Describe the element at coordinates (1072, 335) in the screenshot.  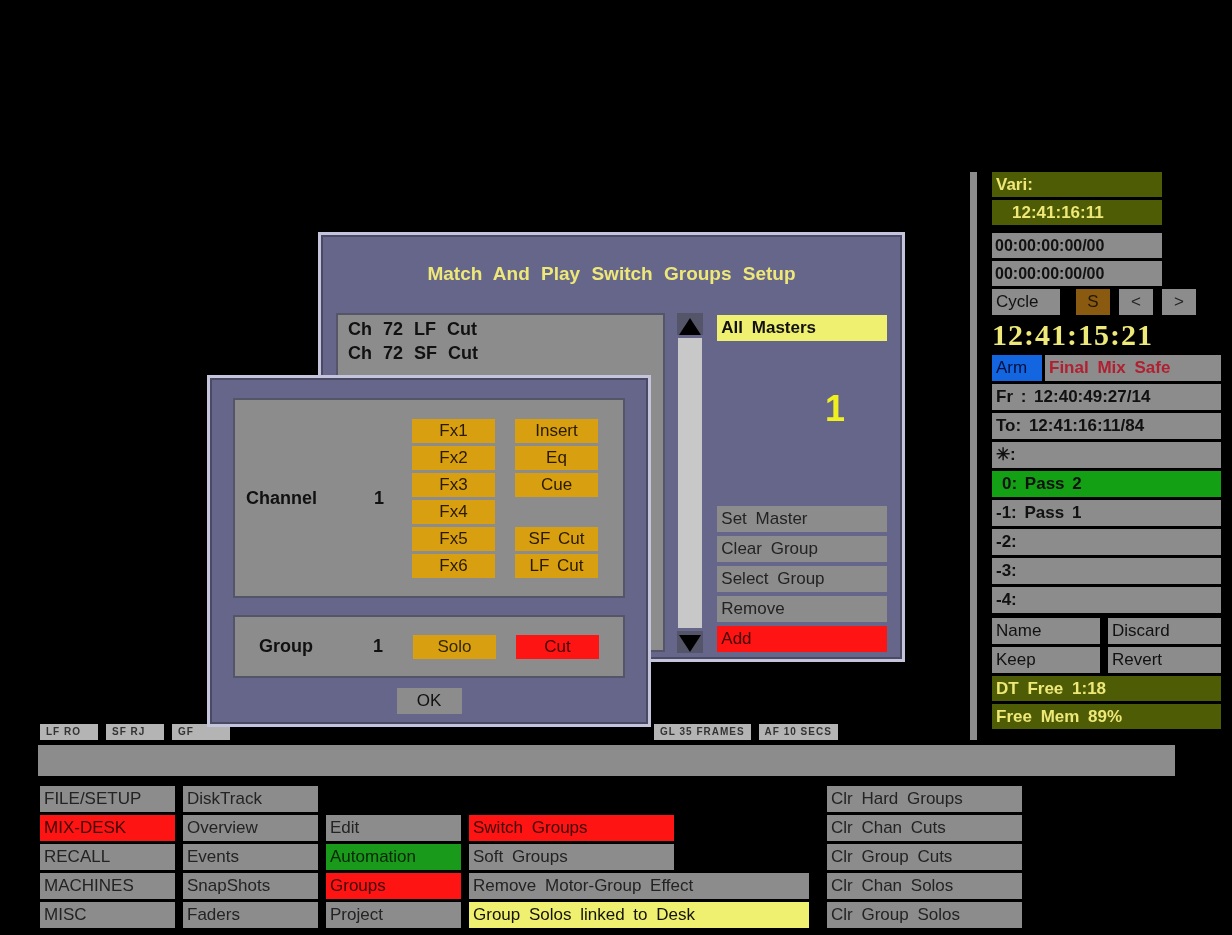
I see `clock-display: 12:41:15:21` at that location.